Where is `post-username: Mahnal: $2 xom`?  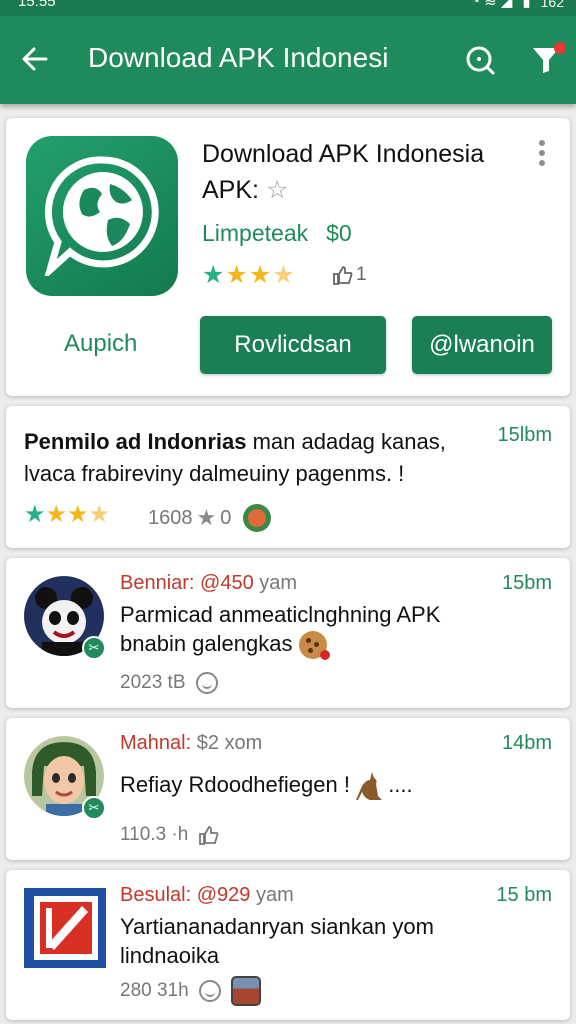
post-username: Mahnal: $2 xom is located at coordinates (191, 743).